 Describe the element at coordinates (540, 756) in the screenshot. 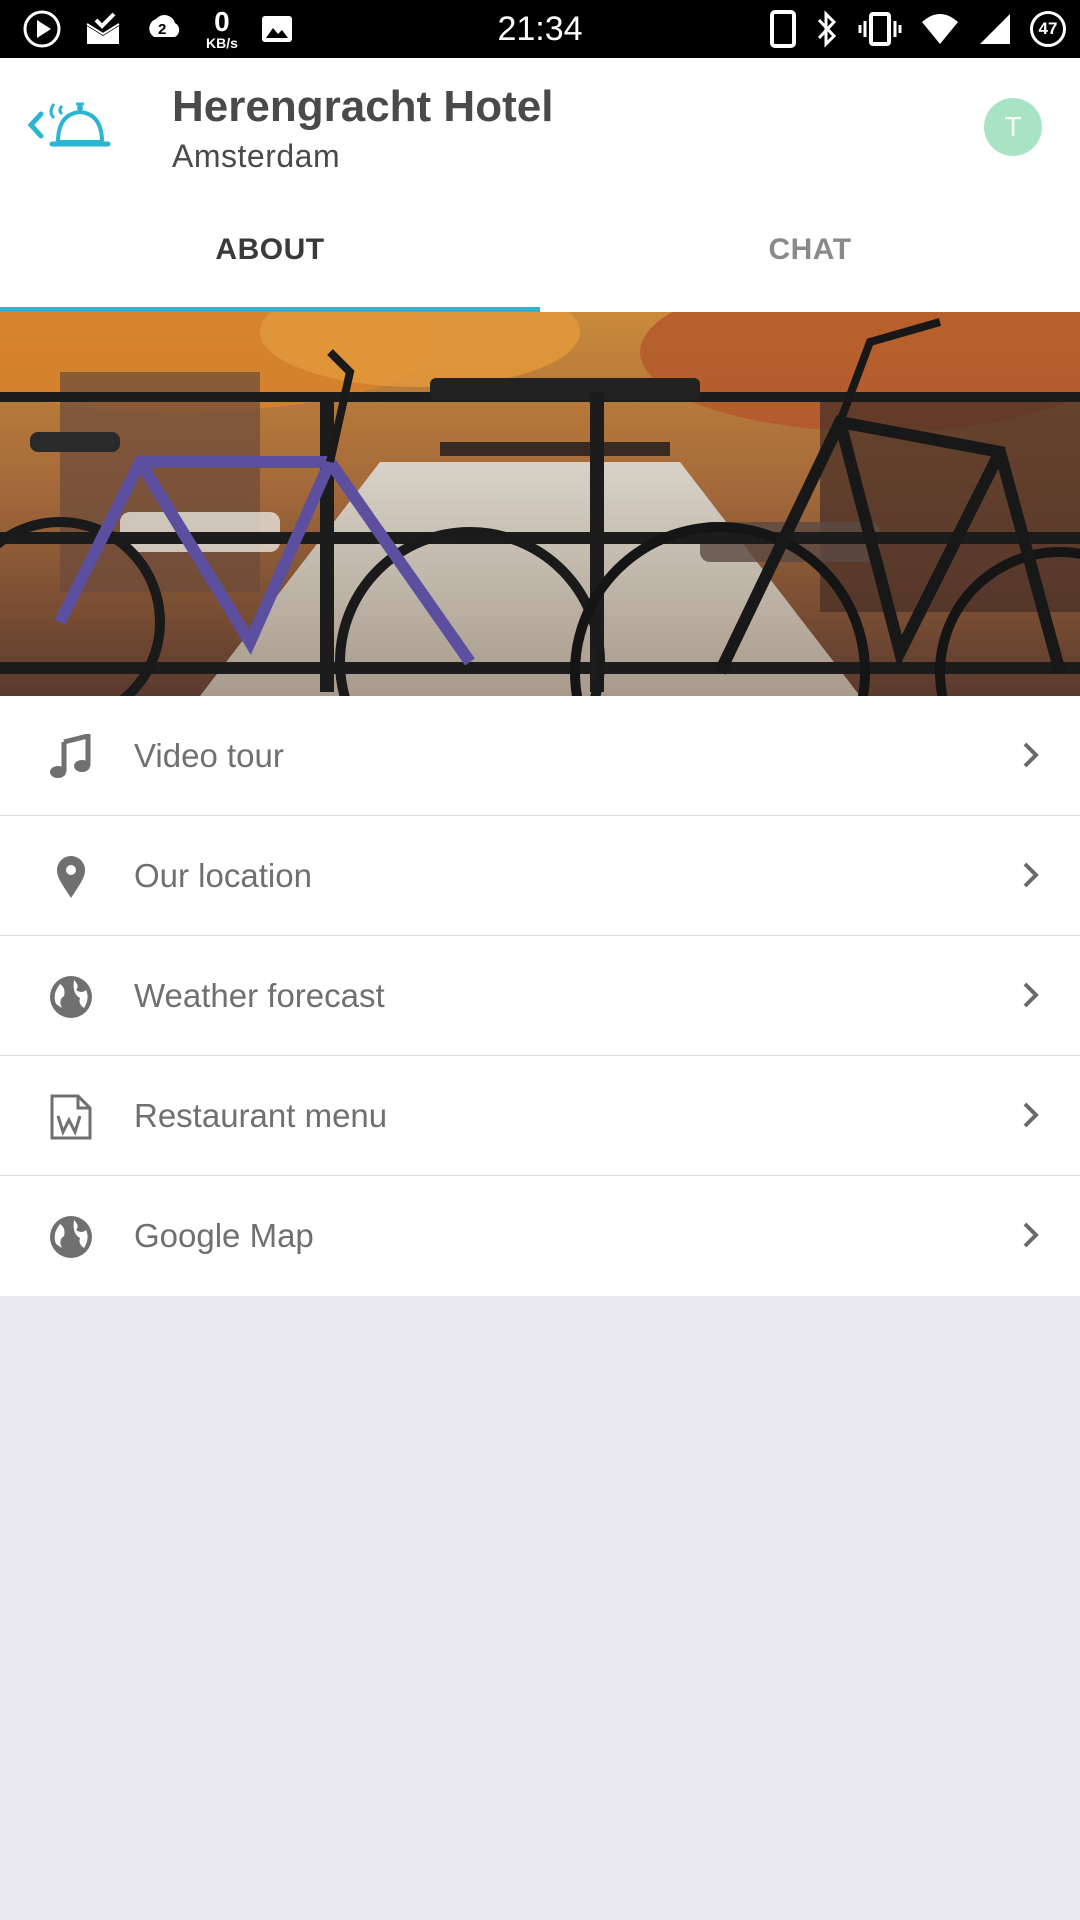

I see `list-item-video-tour: Video tour` at that location.